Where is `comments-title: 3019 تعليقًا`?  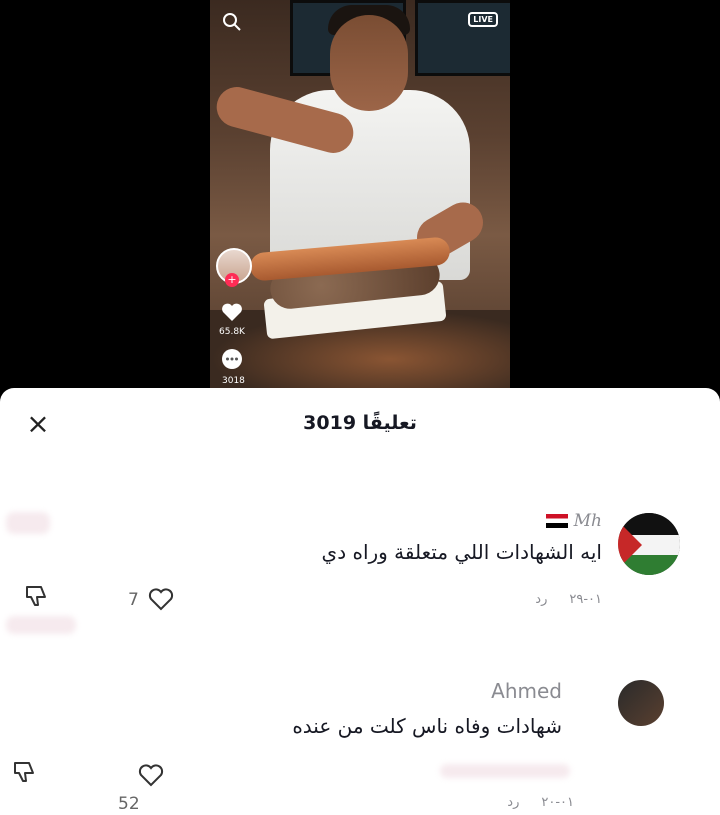 comments-title: 3019 تعليقًا is located at coordinates (360, 423).